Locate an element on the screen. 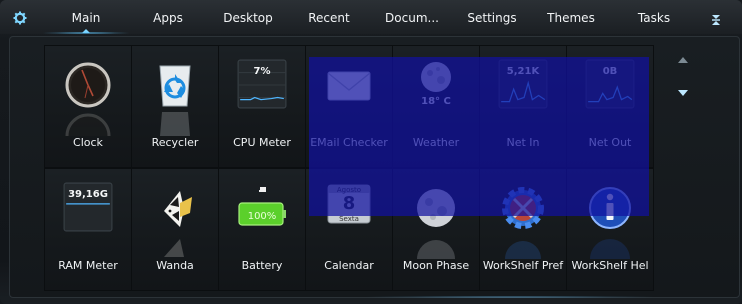 The image size is (742, 304). widget-label: Net Out is located at coordinates (610, 142).